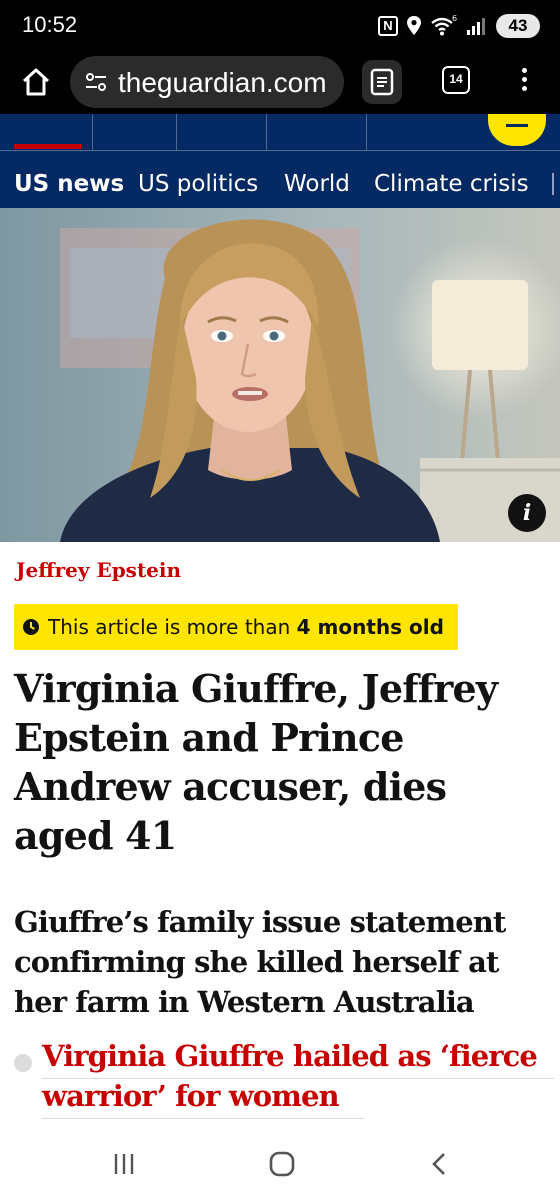  I want to click on image-caption-info-icon: i, so click(527, 513).